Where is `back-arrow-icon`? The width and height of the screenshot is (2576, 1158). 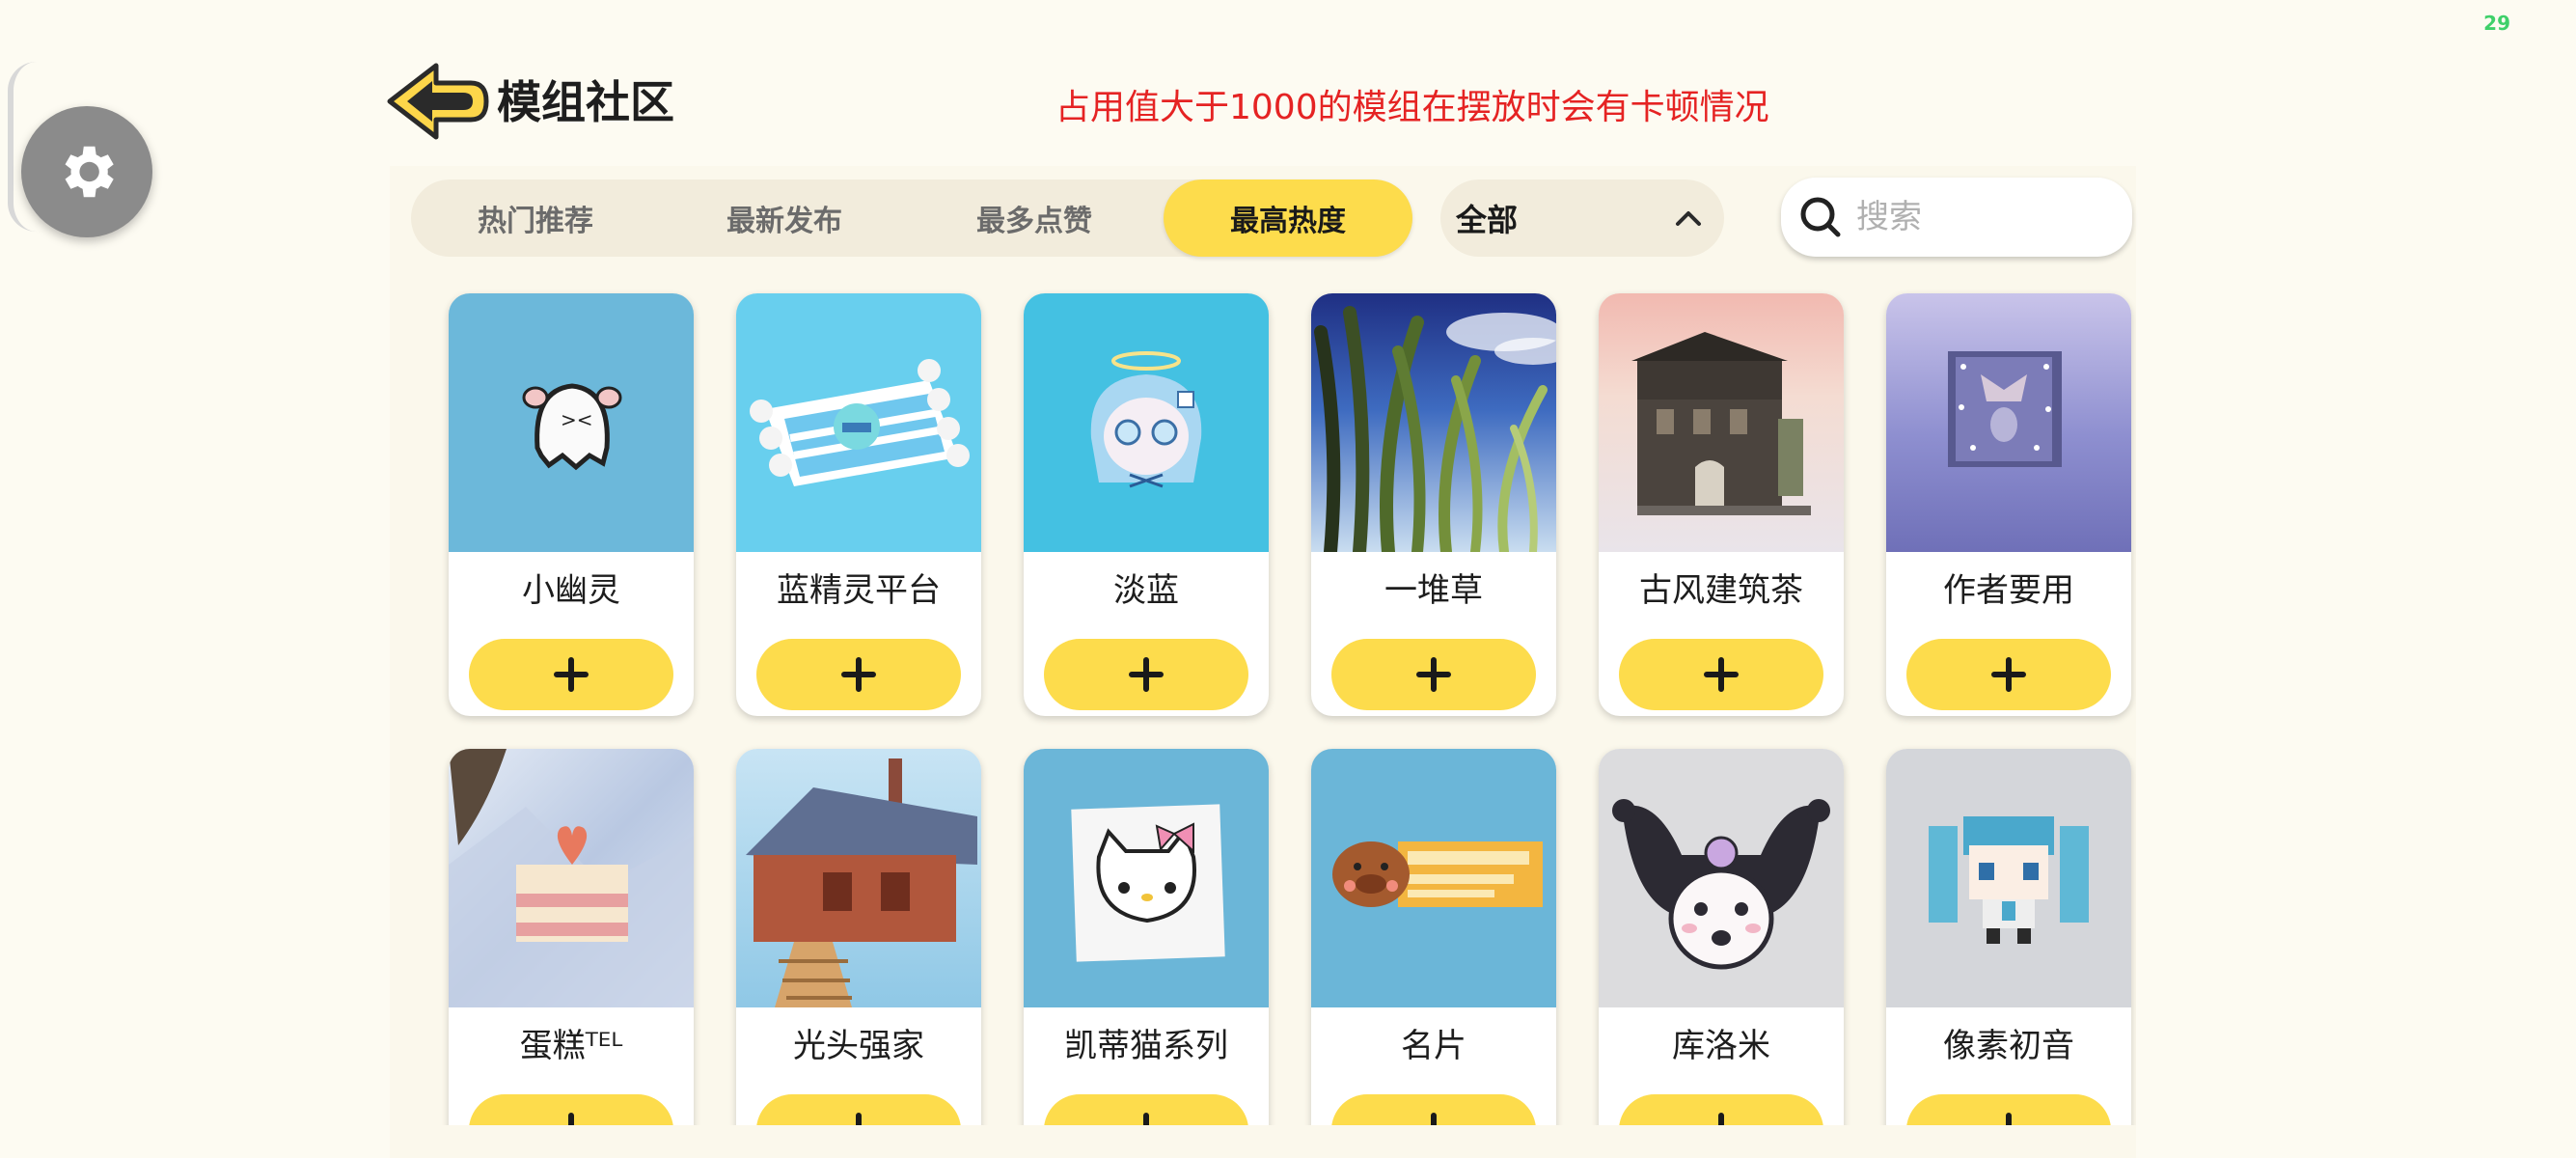 back-arrow-icon is located at coordinates (438, 101).